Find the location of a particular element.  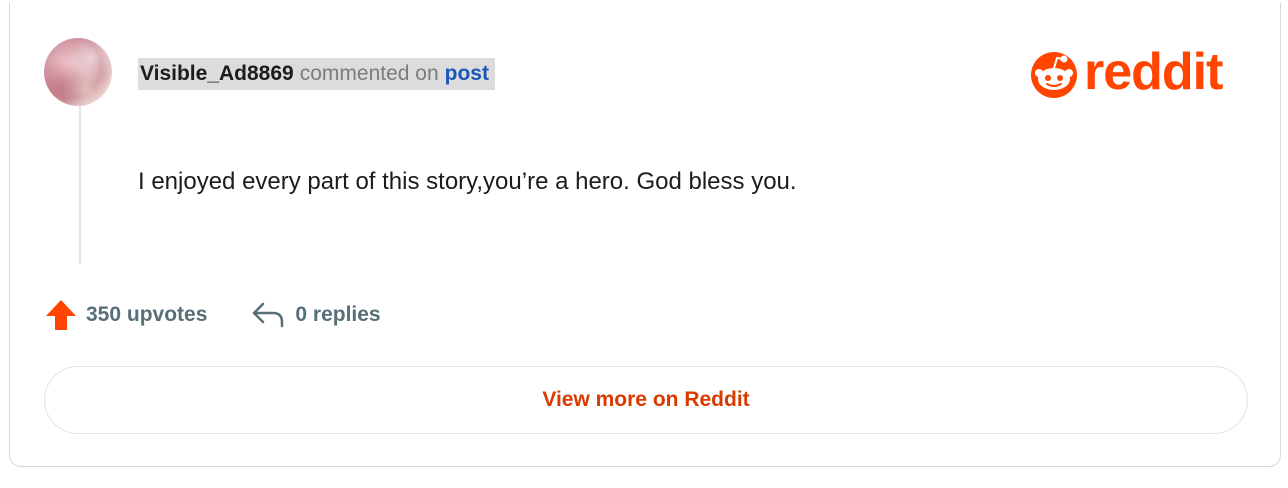

upvote-arrow-icon is located at coordinates (61, 315).